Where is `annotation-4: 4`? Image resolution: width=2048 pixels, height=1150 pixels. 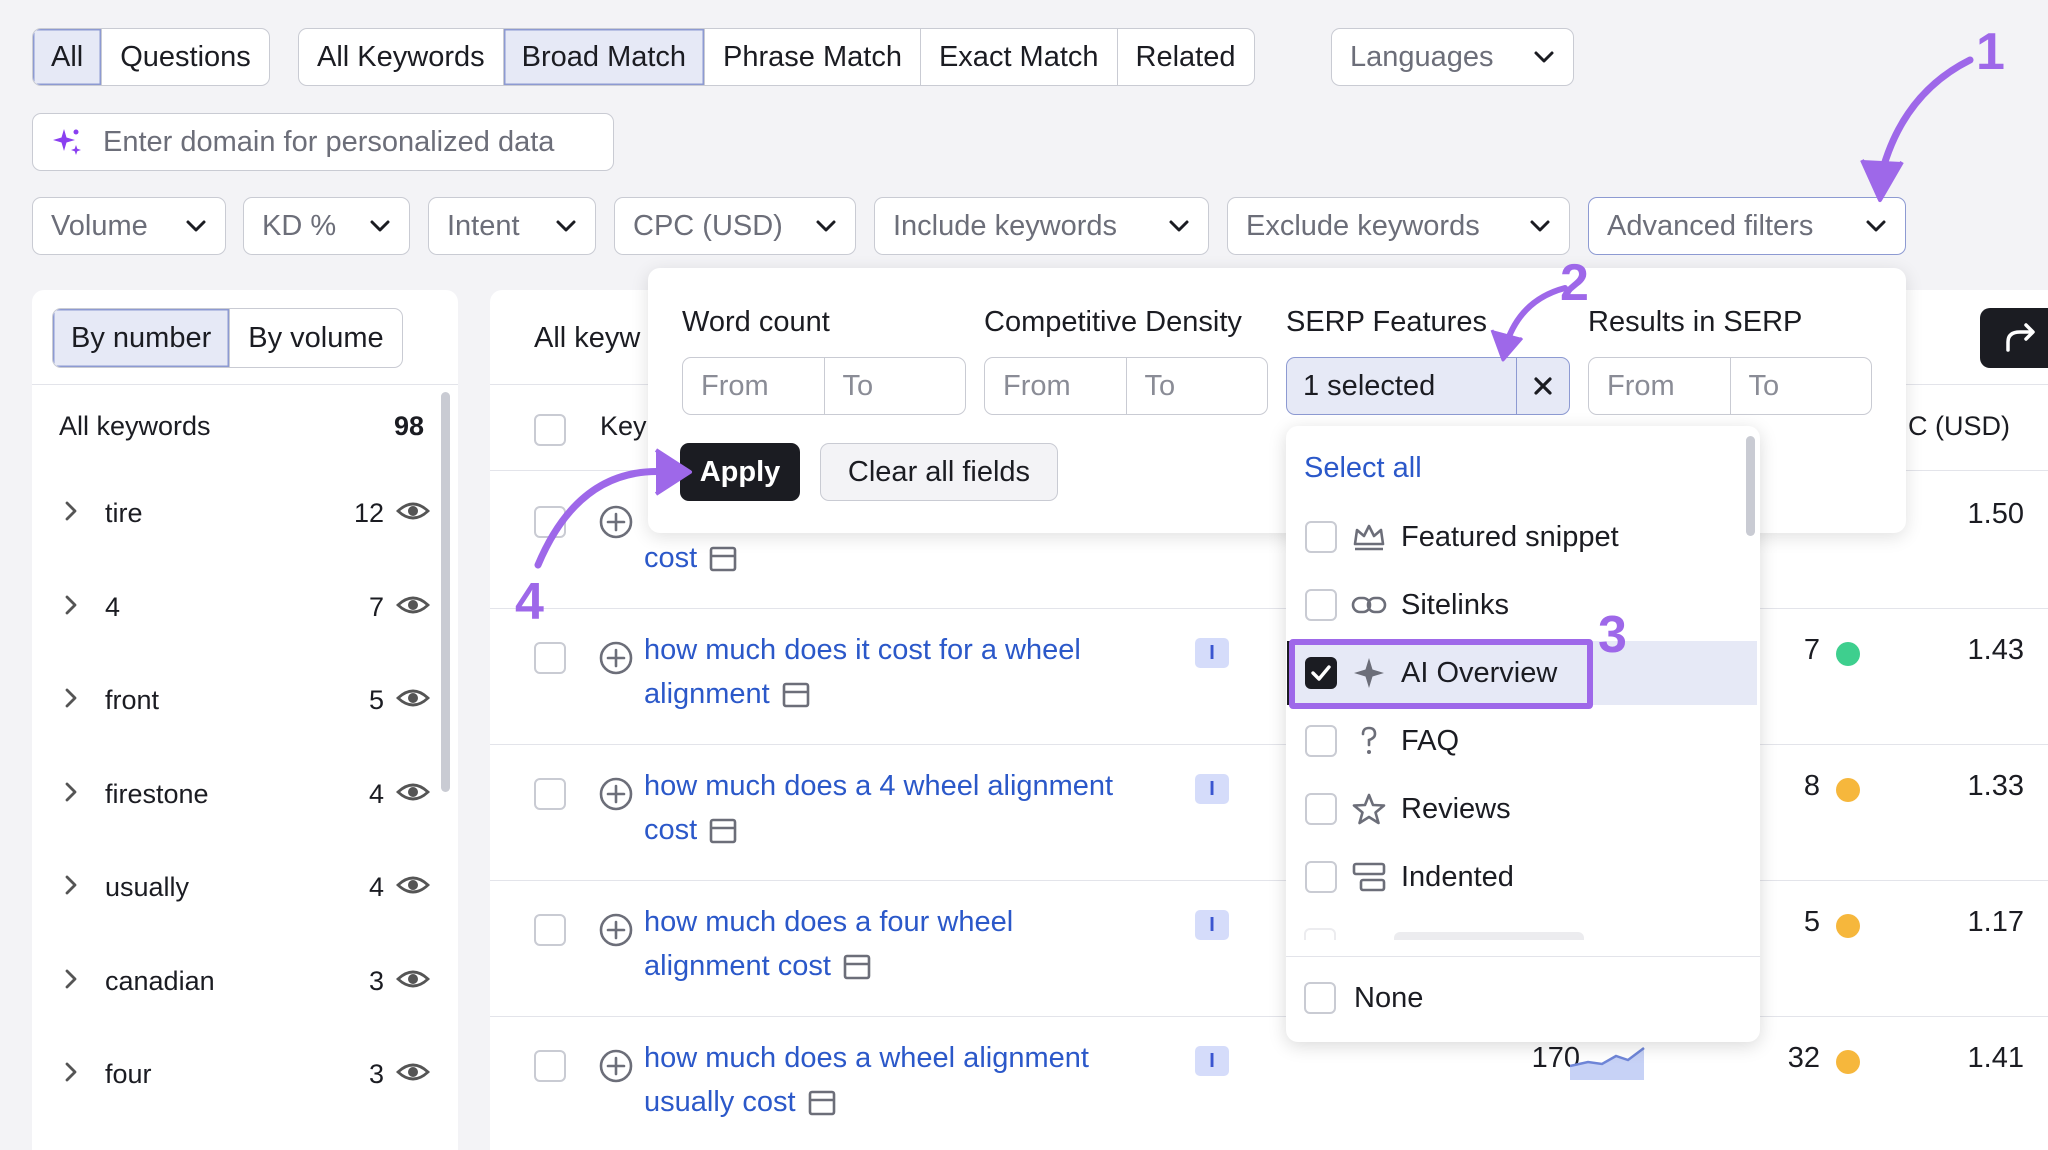
annotation-4: 4 is located at coordinates (529, 602).